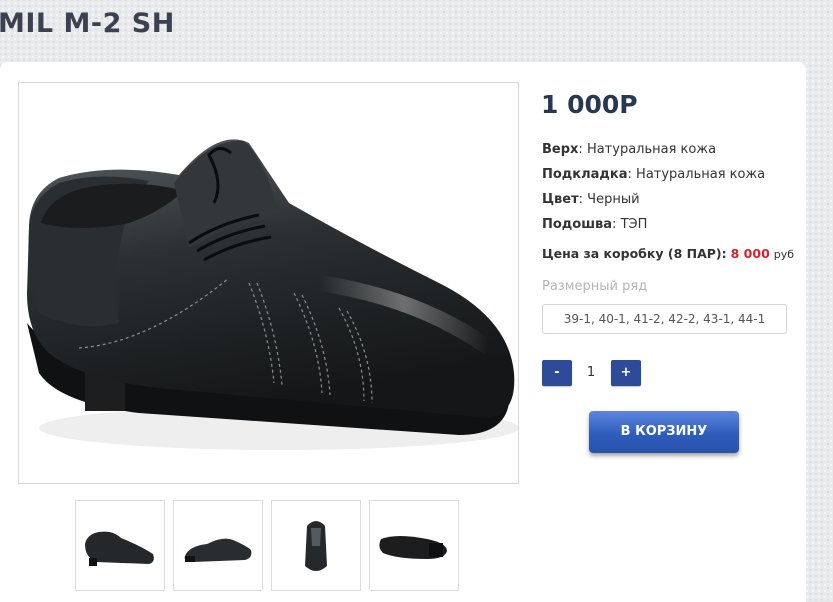 The image size is (833, 602). I want to click on thumbnail-front, so click(316, 545).